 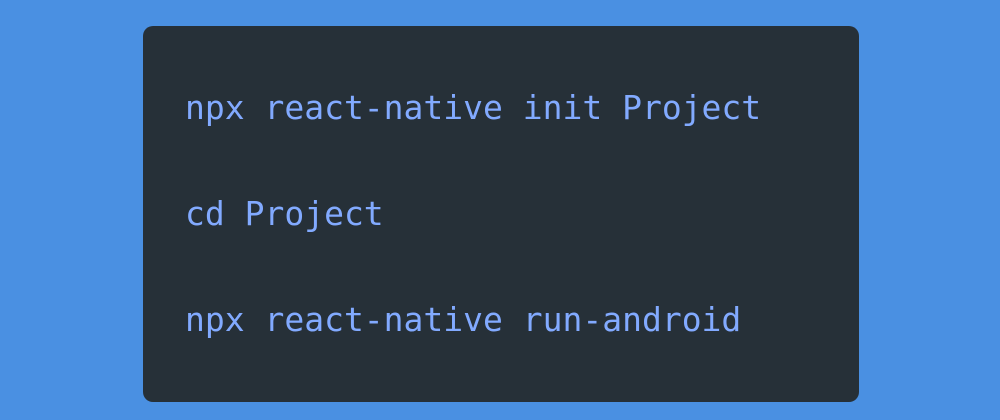 I want to click on code-line-init: npx react-native init Project, so click(x=473, y=107).